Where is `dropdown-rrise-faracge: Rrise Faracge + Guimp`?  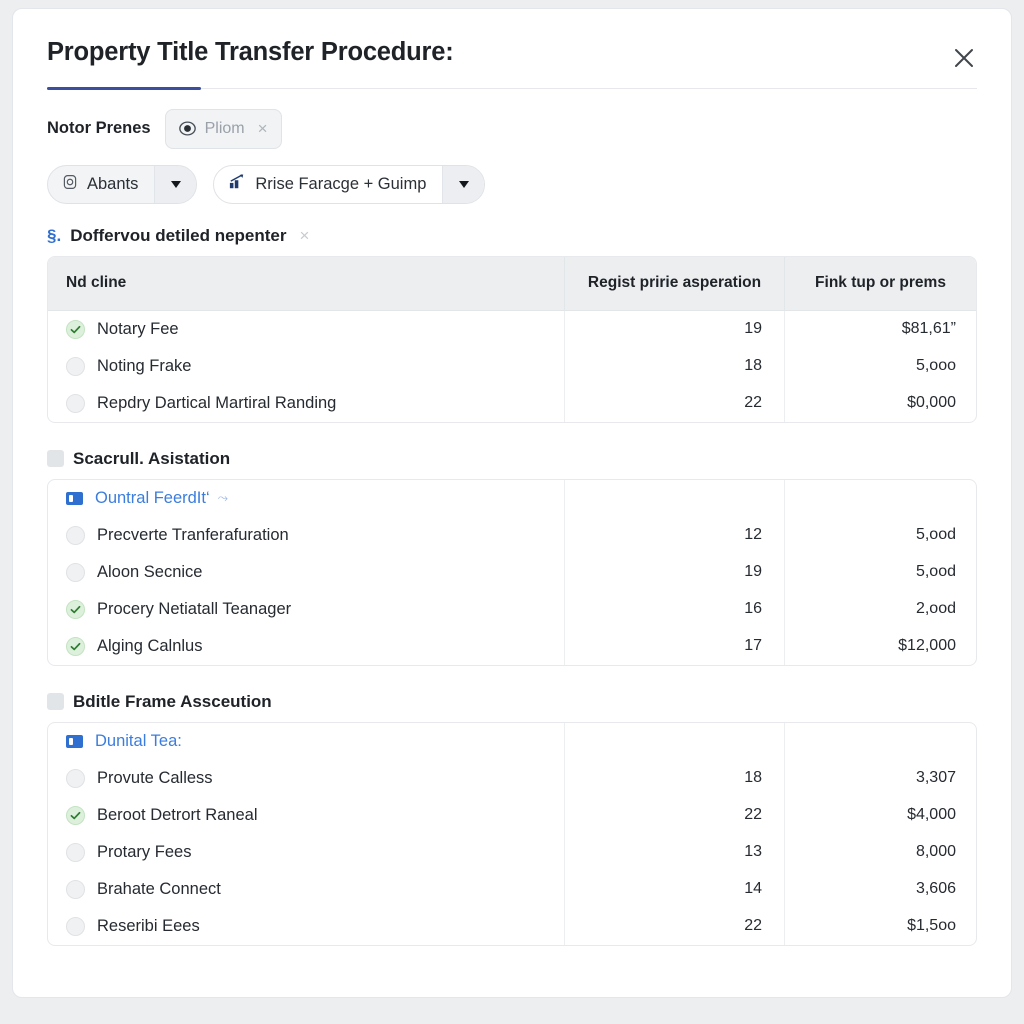 dropdown-rrise-faracge: Rrise Faracge + Guimp is located at coordinates (349, 184).